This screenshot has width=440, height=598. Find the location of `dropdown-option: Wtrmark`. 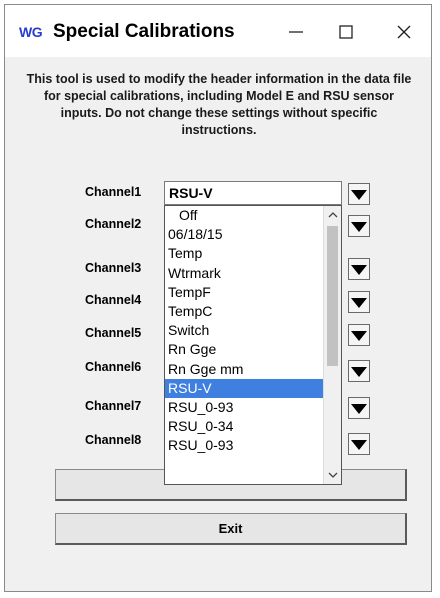

dropdown-option: Wtrmark is located at coordinates (244, 273).